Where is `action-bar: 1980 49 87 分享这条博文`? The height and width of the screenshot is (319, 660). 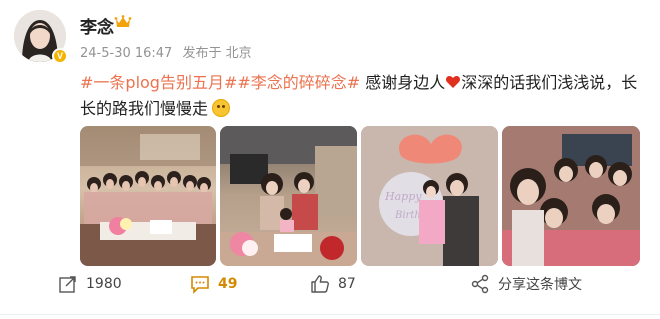 action-bar: 1980 49 87 分享这条博文 is located at coordinates (330, 287).